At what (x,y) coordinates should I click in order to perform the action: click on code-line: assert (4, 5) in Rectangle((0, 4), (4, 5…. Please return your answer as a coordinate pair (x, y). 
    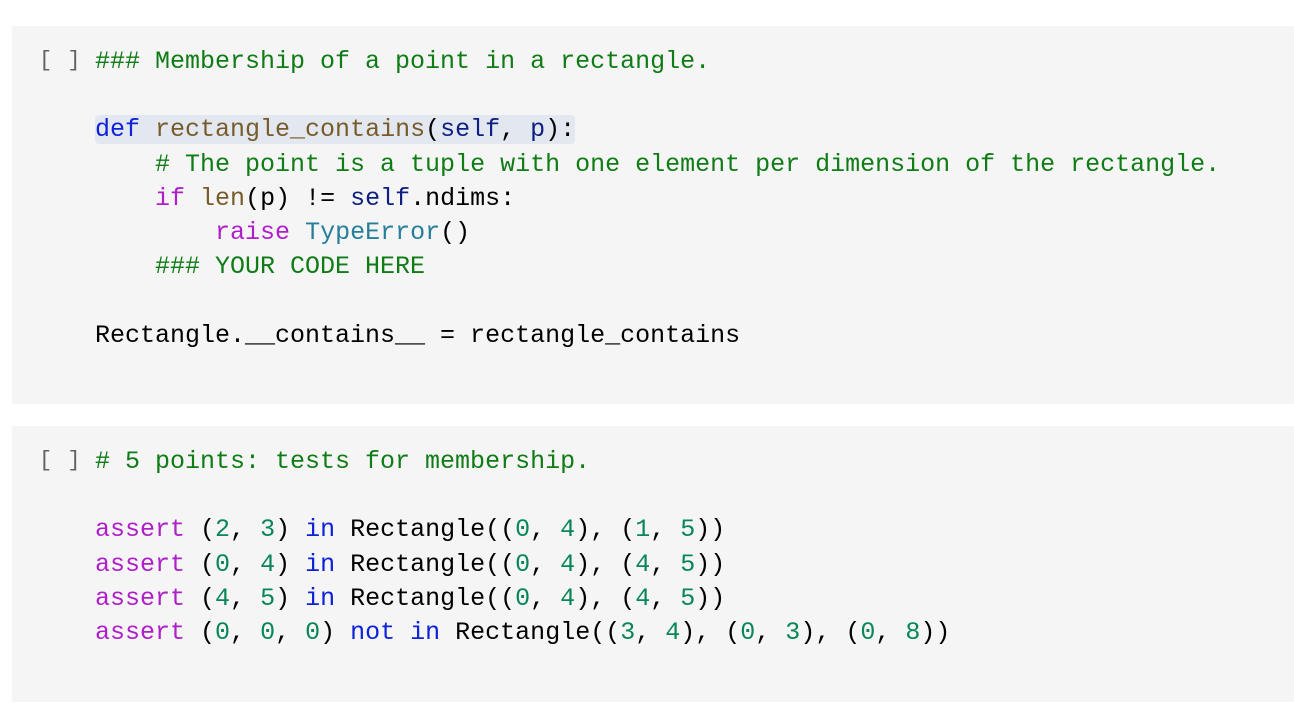
    Looking at the image, I should click on (522, 599).